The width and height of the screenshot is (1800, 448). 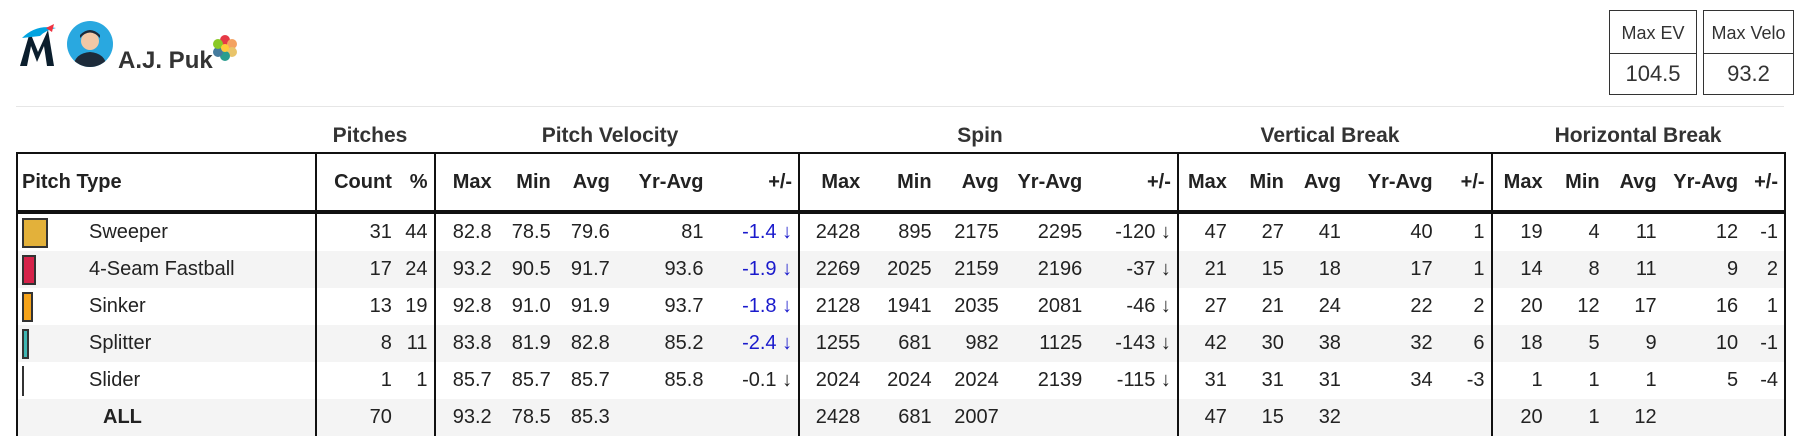 I want to click on velo-avg: 79.6, so click(x=590, y=232).